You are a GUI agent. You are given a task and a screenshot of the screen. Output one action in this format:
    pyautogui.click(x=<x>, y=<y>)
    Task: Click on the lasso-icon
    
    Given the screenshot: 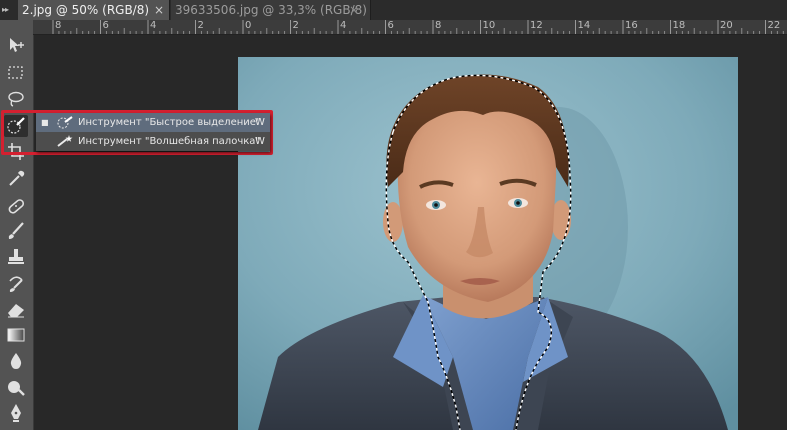 What is the action you would take?
    pyautogui.click(x=16, y=99)
    